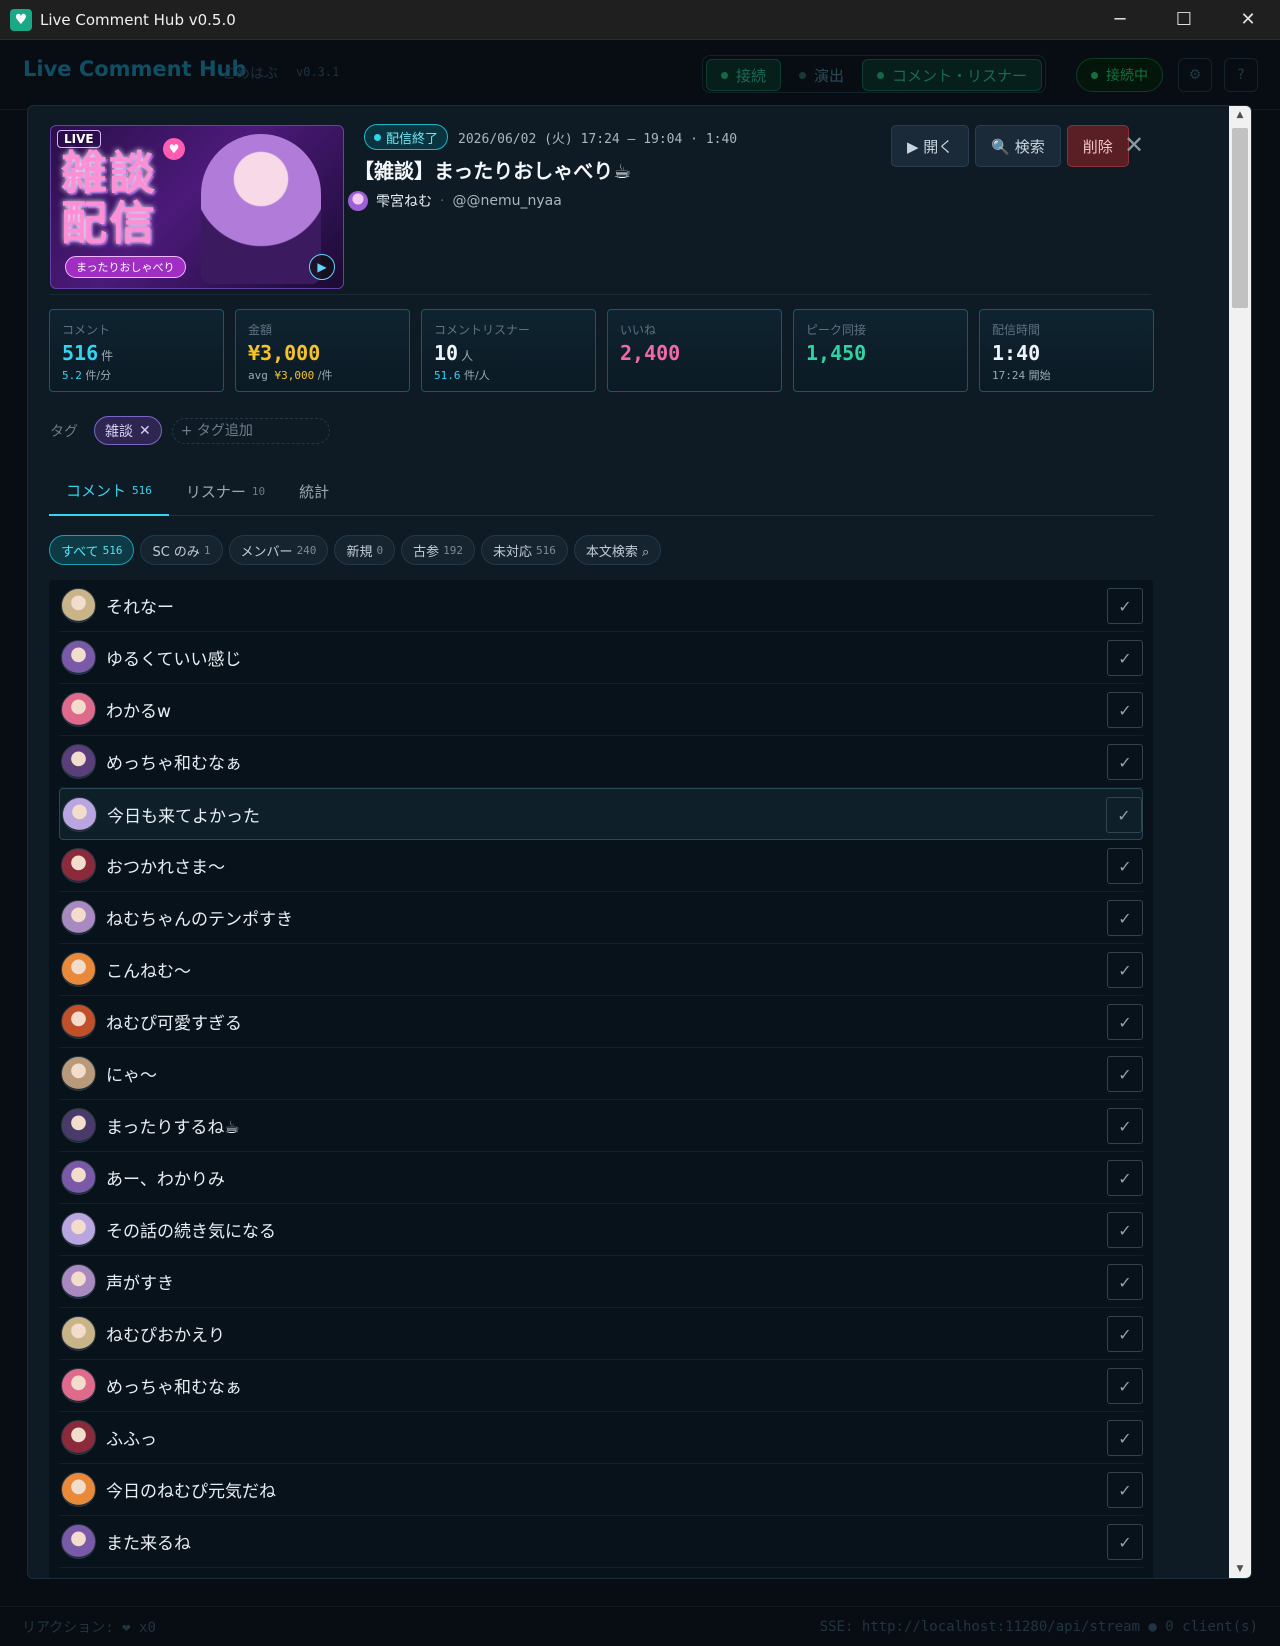 This screenshot has height=1646, width=1280. Describe the element at coordinates (482, 330) in the screenshot. I see `stat-label: コメントリスナー` at that location.